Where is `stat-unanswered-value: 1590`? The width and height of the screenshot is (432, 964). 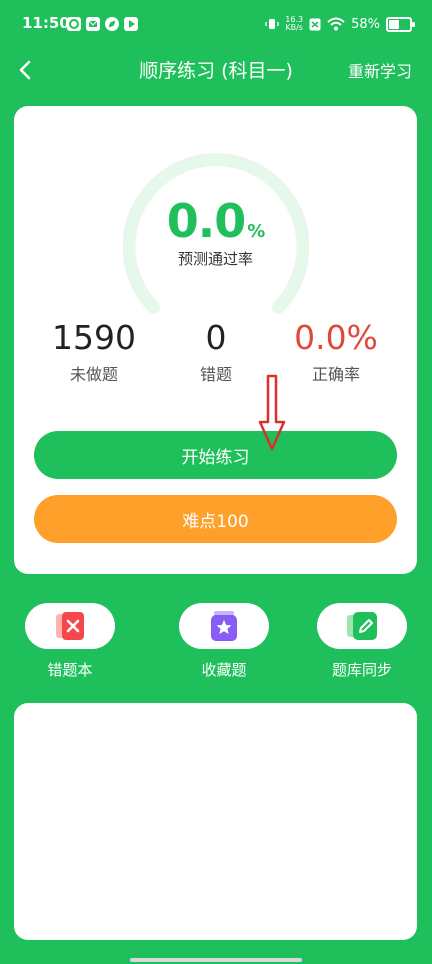 stat-unanswered-value: 1590 is located at coordinates (94, 337).